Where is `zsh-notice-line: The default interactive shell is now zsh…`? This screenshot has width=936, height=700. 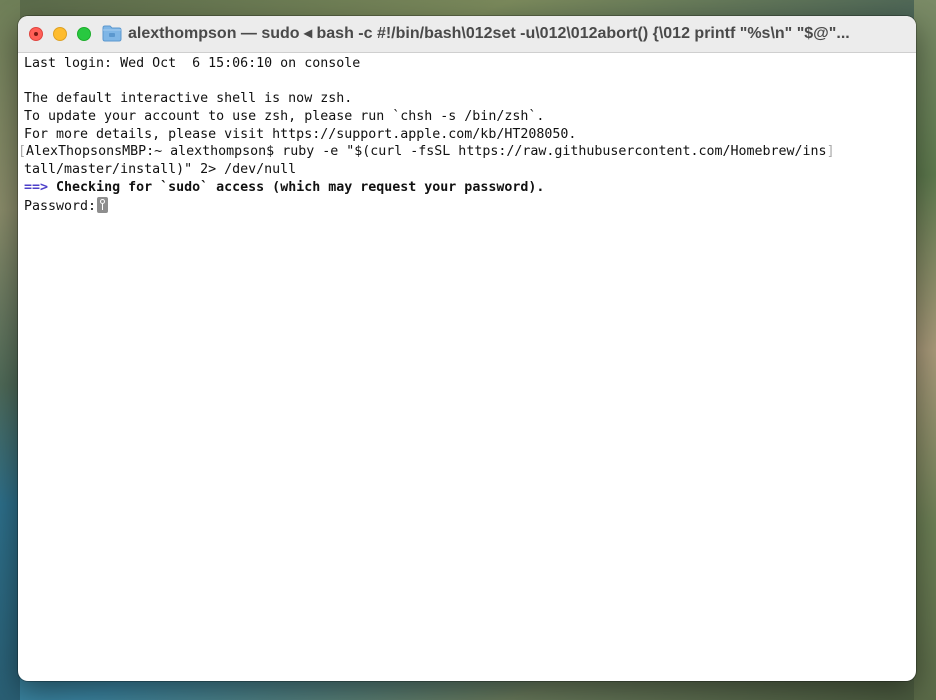
zsh-notice-line: The default interactive shell is now zsh… is located at coordinates (188, 99).